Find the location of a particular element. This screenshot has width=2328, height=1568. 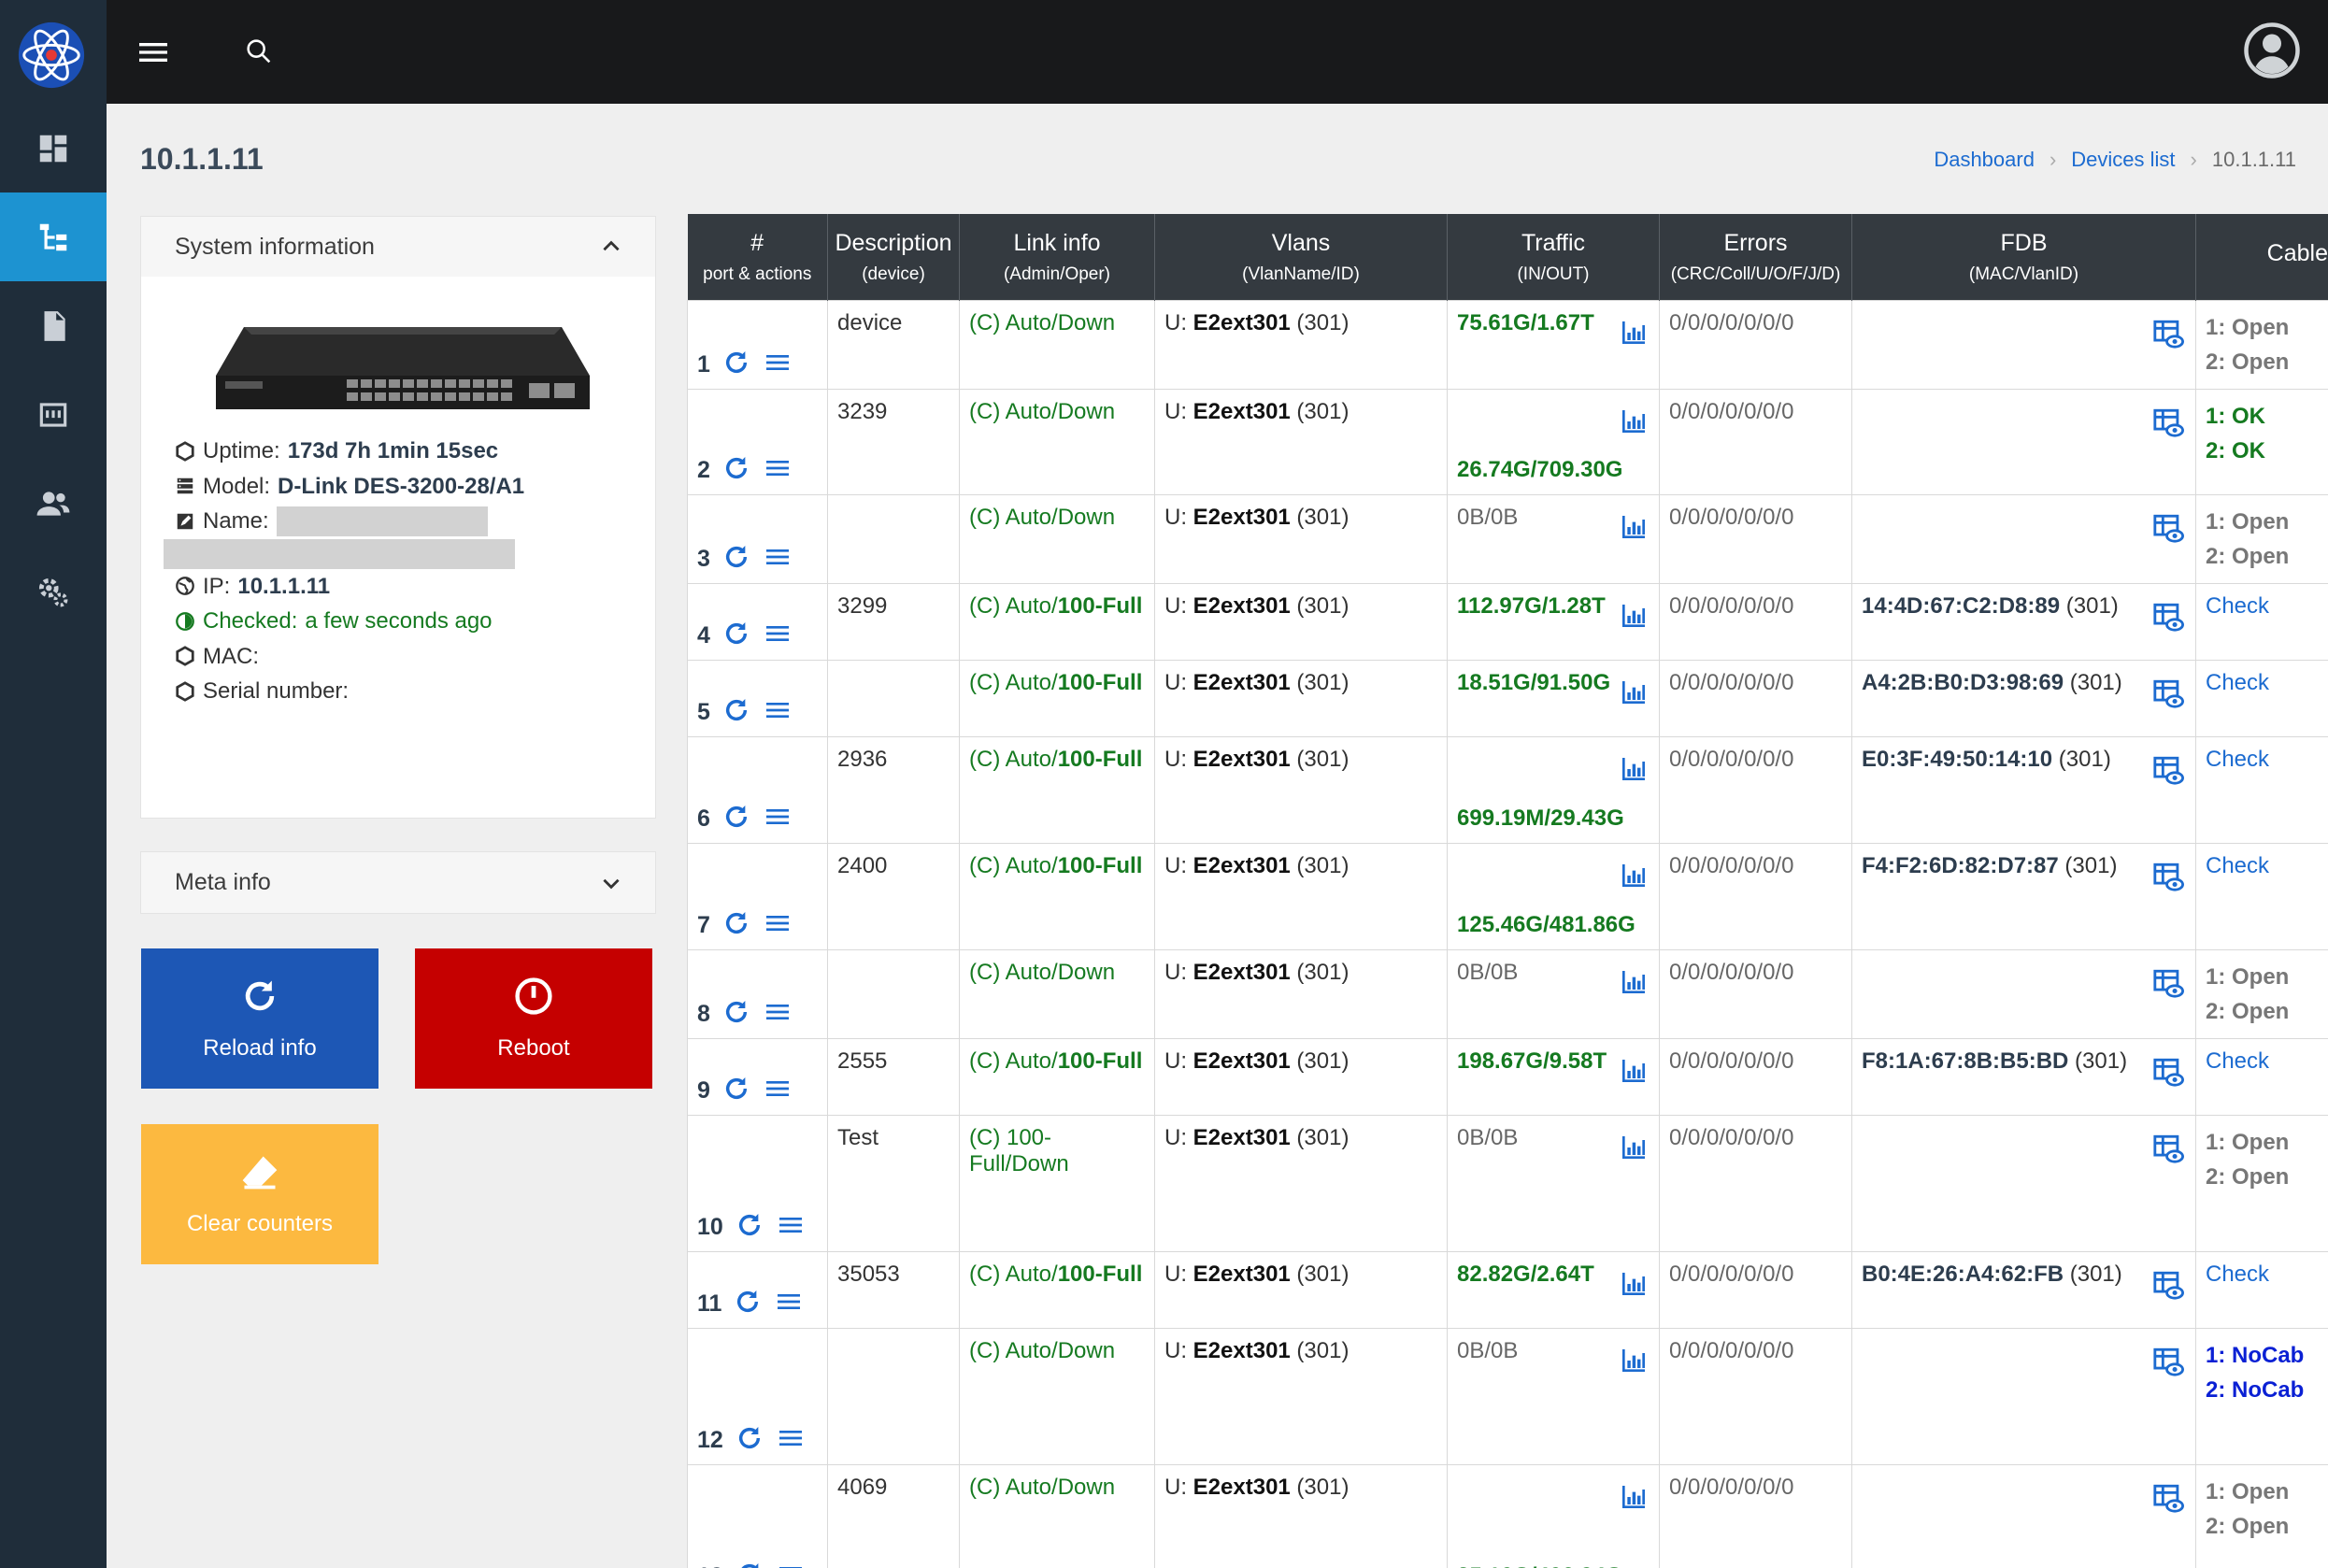

hamburger-menu-icon is located at coordinates (153, 53).